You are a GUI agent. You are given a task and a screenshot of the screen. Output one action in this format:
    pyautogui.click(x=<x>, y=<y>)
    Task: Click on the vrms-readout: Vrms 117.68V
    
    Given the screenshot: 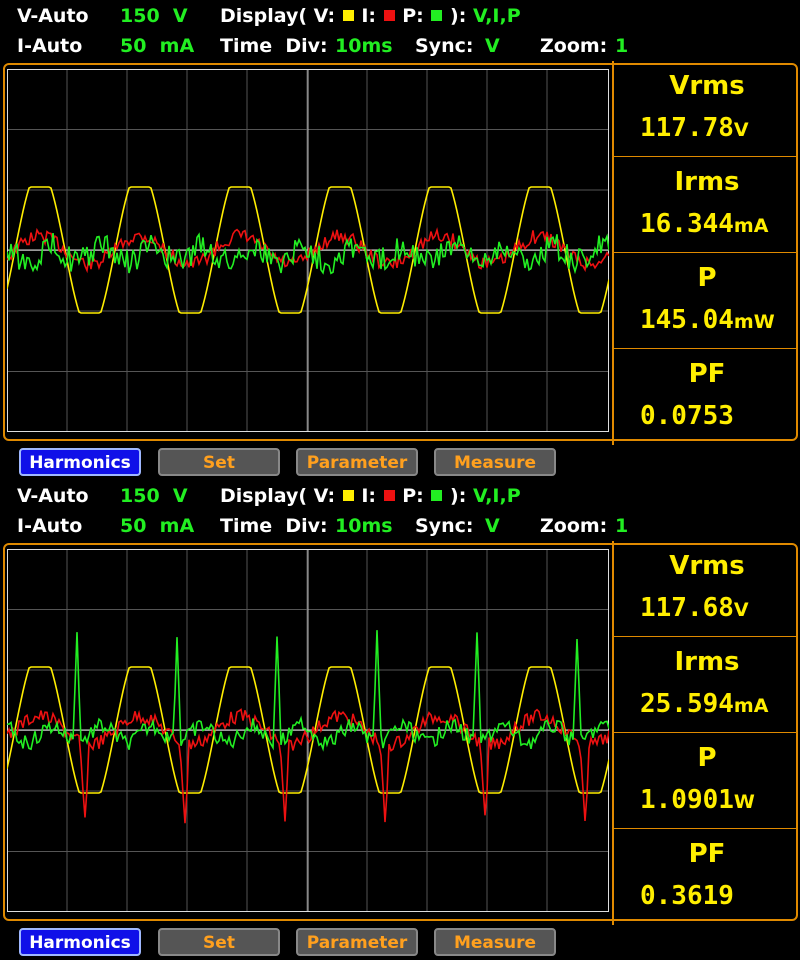 What is the action you would take?
    pyautogui.click(x=705, y=589)
    